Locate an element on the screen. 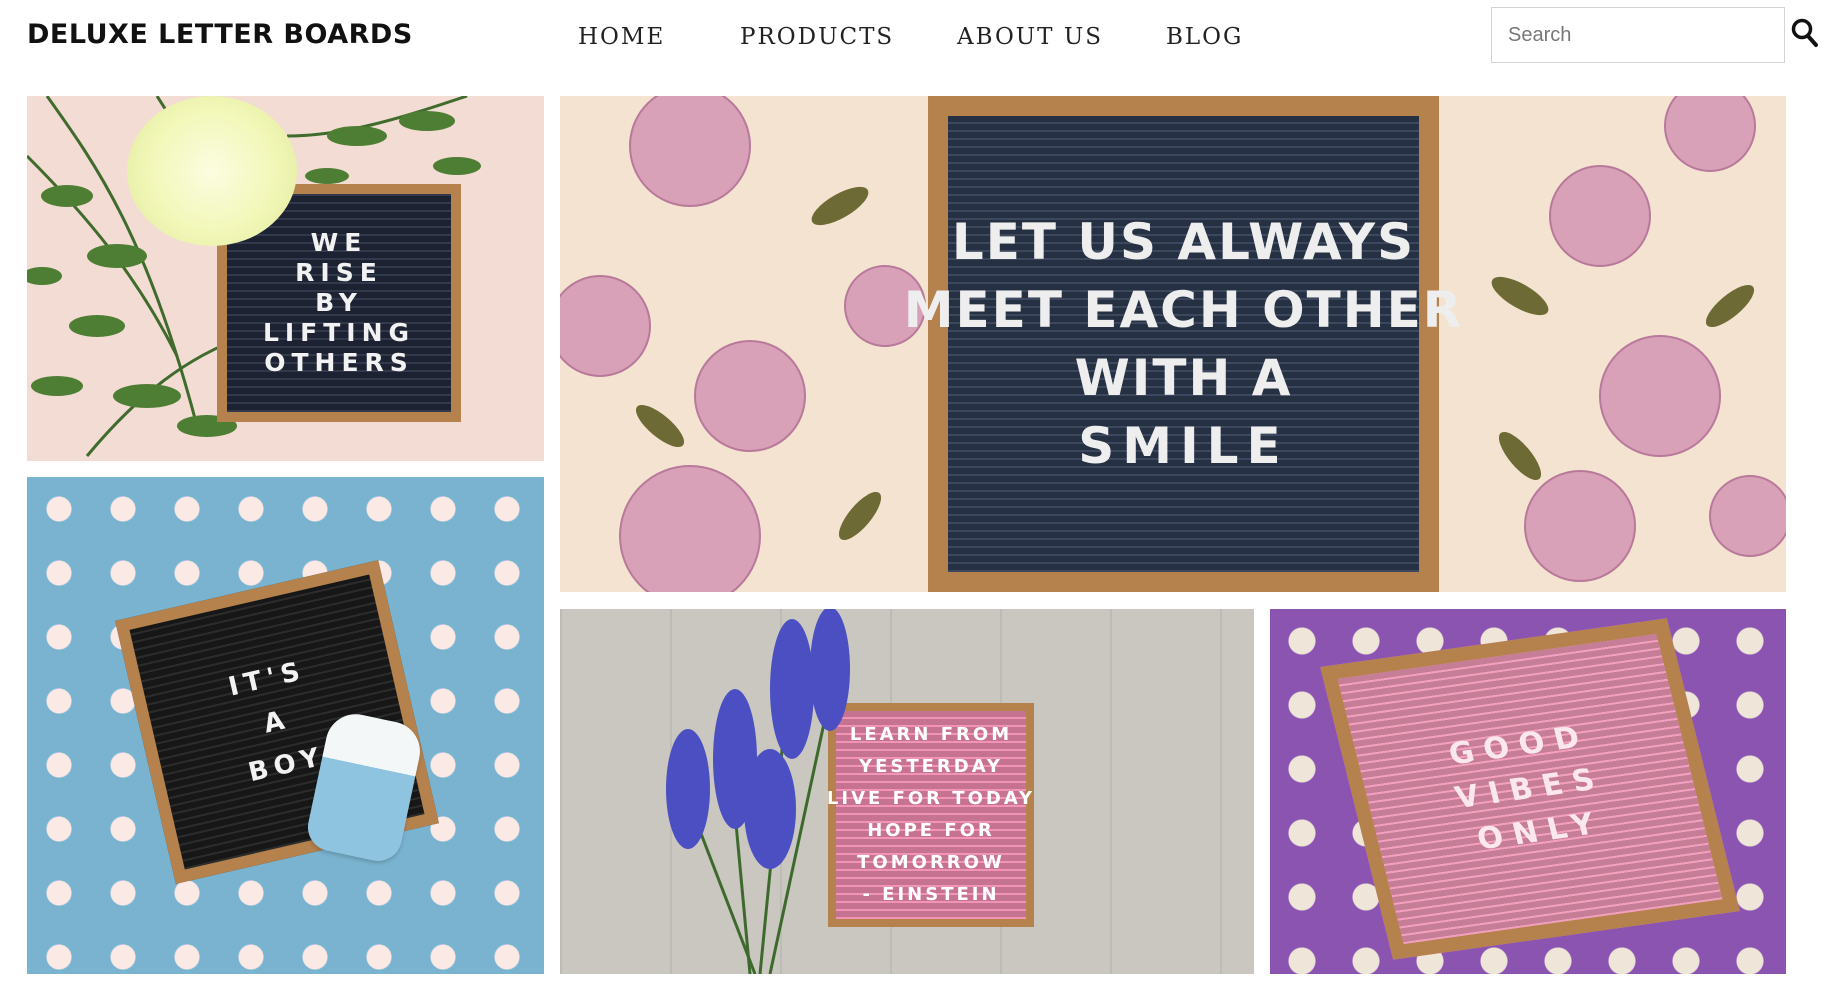 This screenshot has height=989, width=1824. board-message-line: LIFTING is located at coordinates (339, 332).